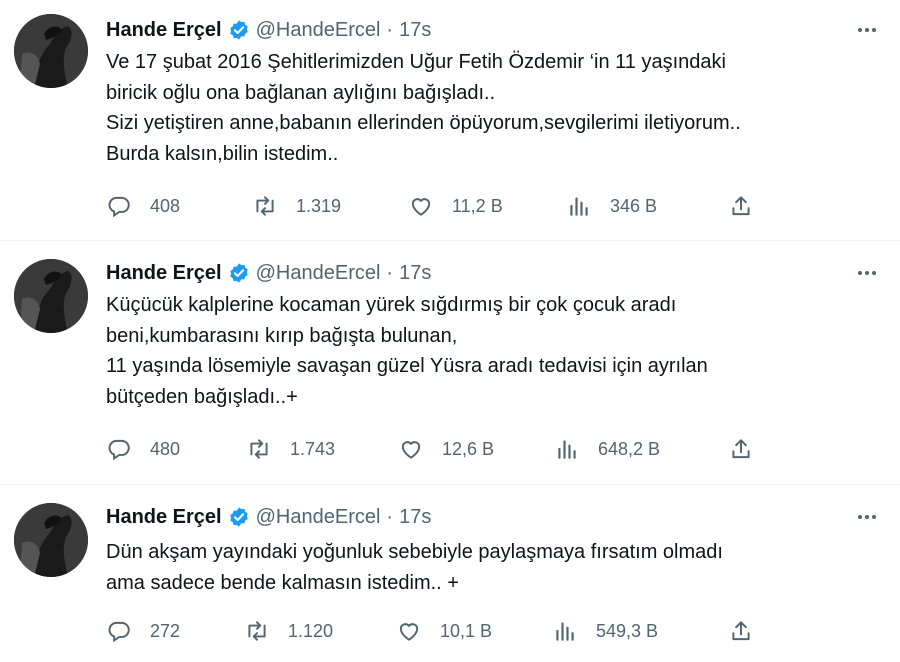 The height and width of the screenshot is (662, 900). I want to click on retweet-count: 1.319, so click(319, 205).